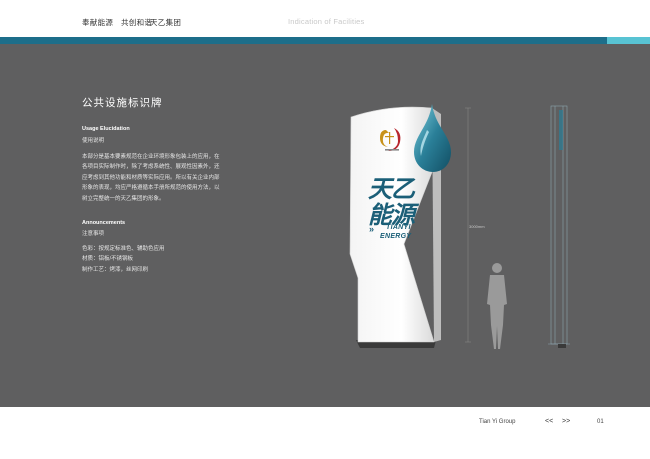 The height and width of the screenshot is (459, 650). I want to click on header-section-title: Indication of Facilities, so click(326, 21).